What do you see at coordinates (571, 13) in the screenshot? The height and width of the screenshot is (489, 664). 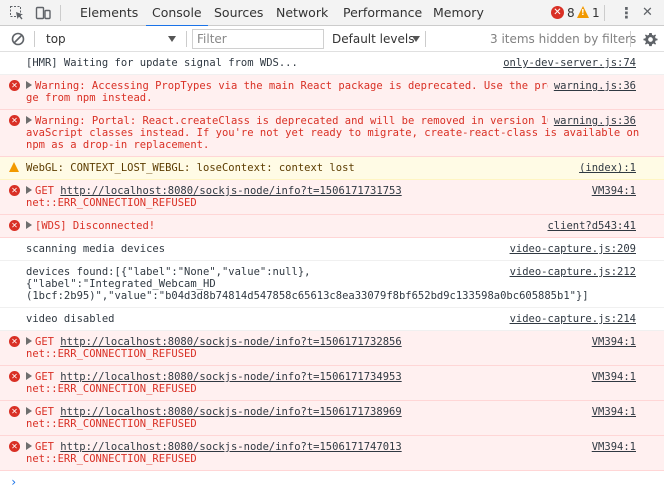 I see `error-count: 8` at bounding box center [571, 13].